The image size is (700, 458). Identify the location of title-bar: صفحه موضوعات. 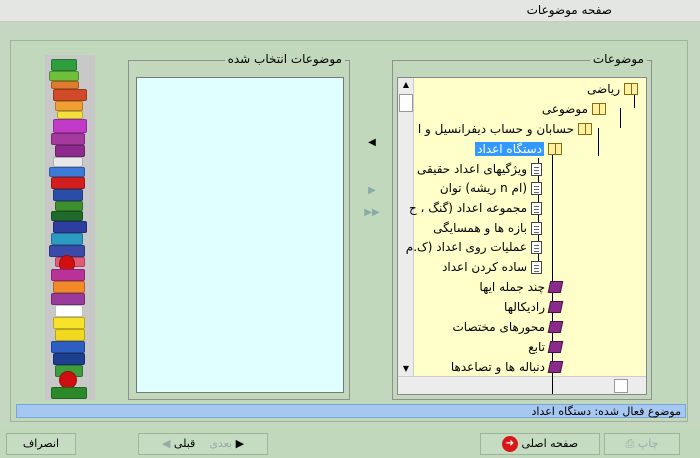
(350, 11).